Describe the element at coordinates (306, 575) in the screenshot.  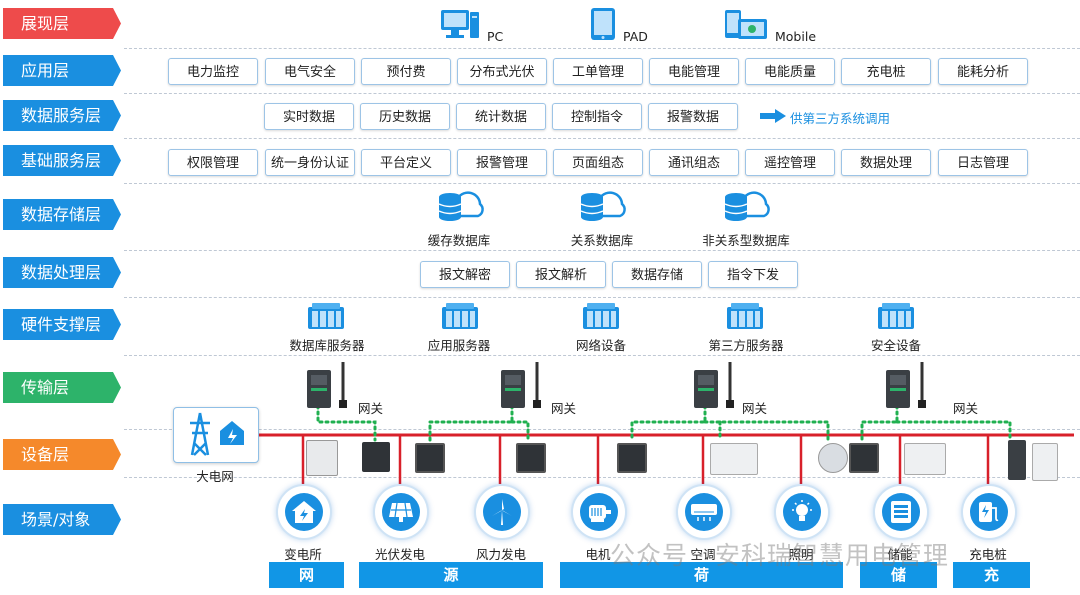
I see `category-grid: 网` at that location.